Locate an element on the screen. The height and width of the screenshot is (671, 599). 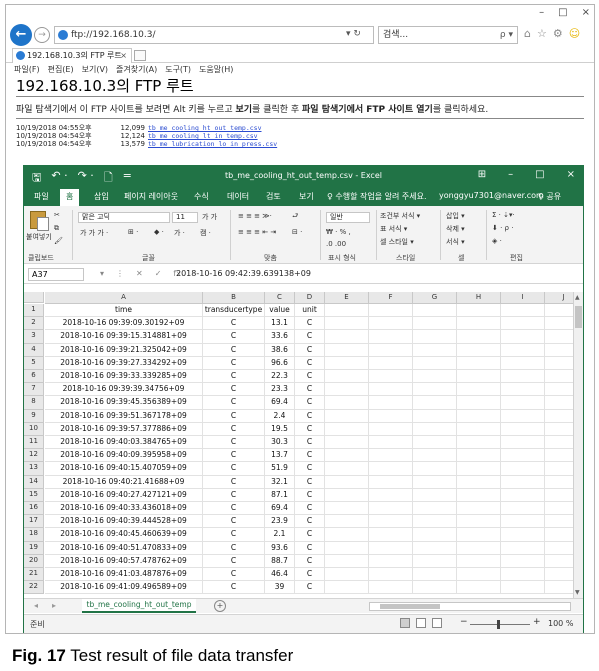
table-cell: 39 is located at coordinates (280, 588).